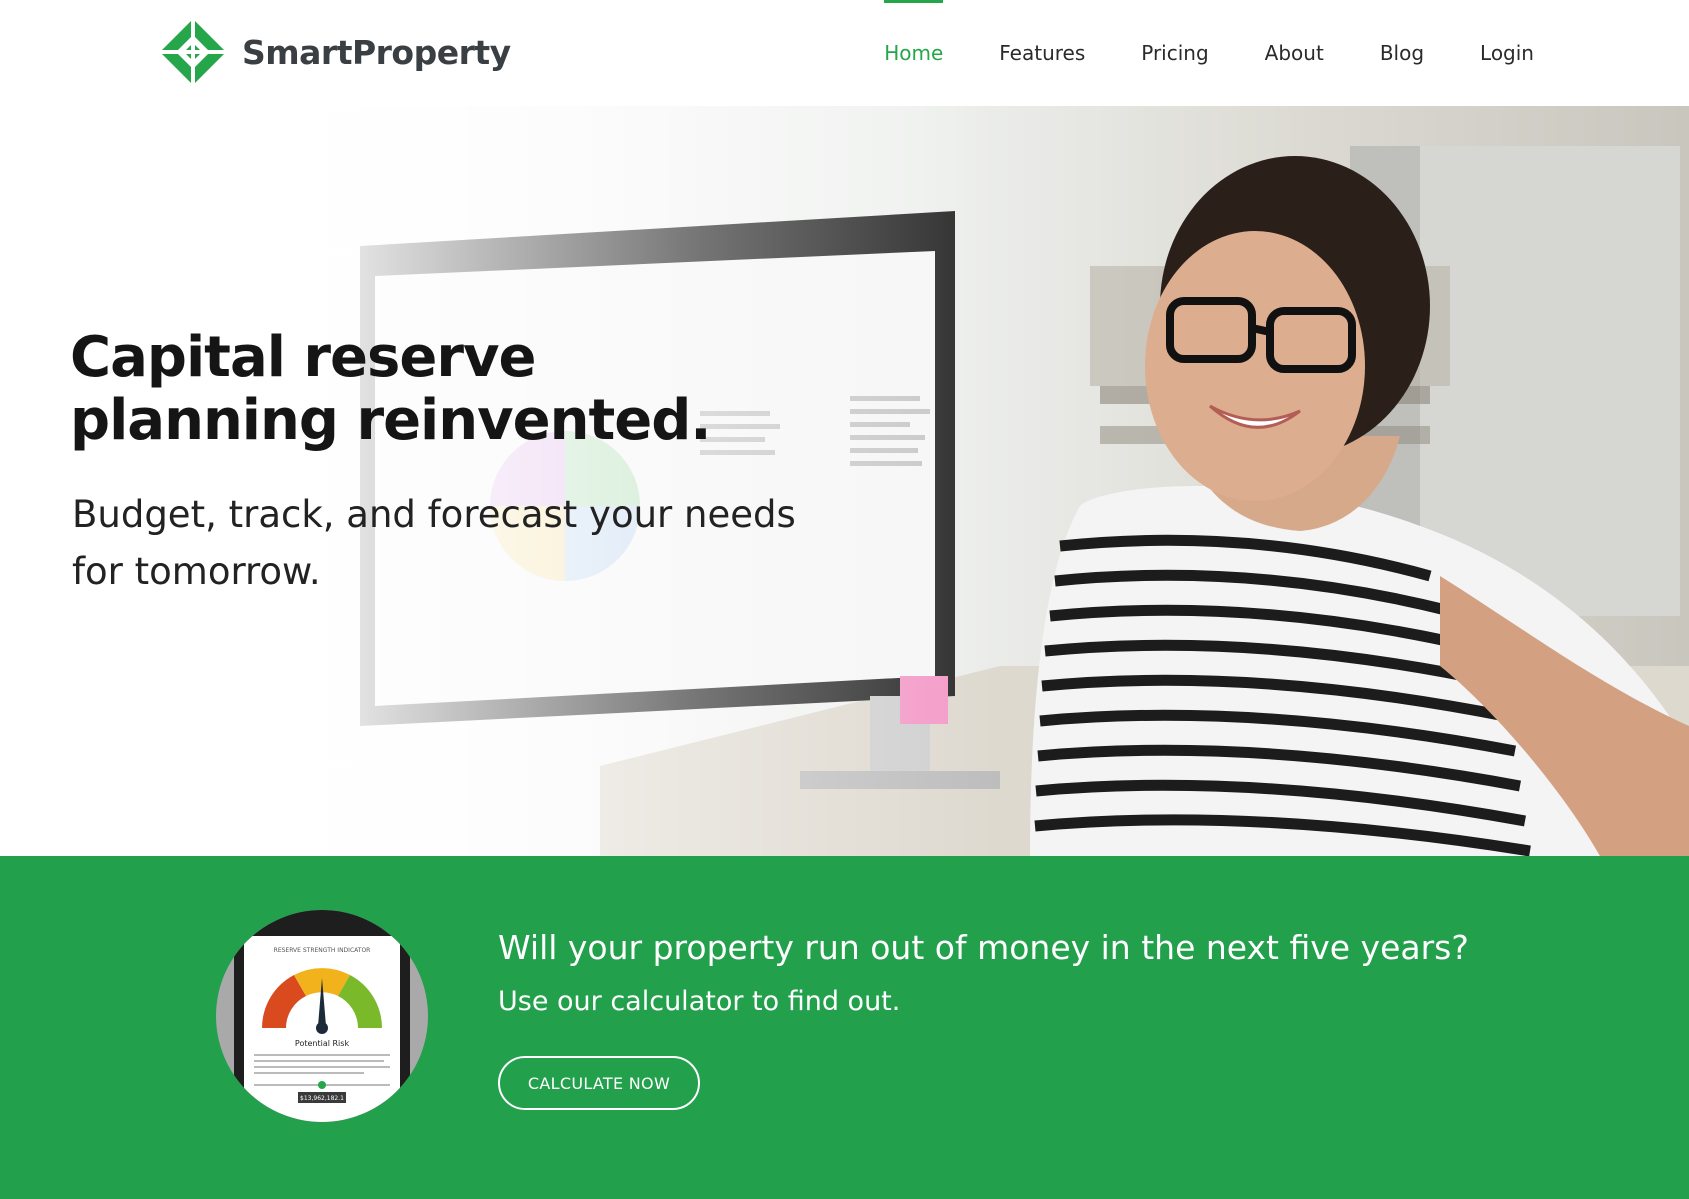 This screenshot has width=1689, height=1199. What do you see at coordinates (1174, 53) in the screenshot?
I see `nav-pricing: Pricing` at bounding box center [1174, 53].